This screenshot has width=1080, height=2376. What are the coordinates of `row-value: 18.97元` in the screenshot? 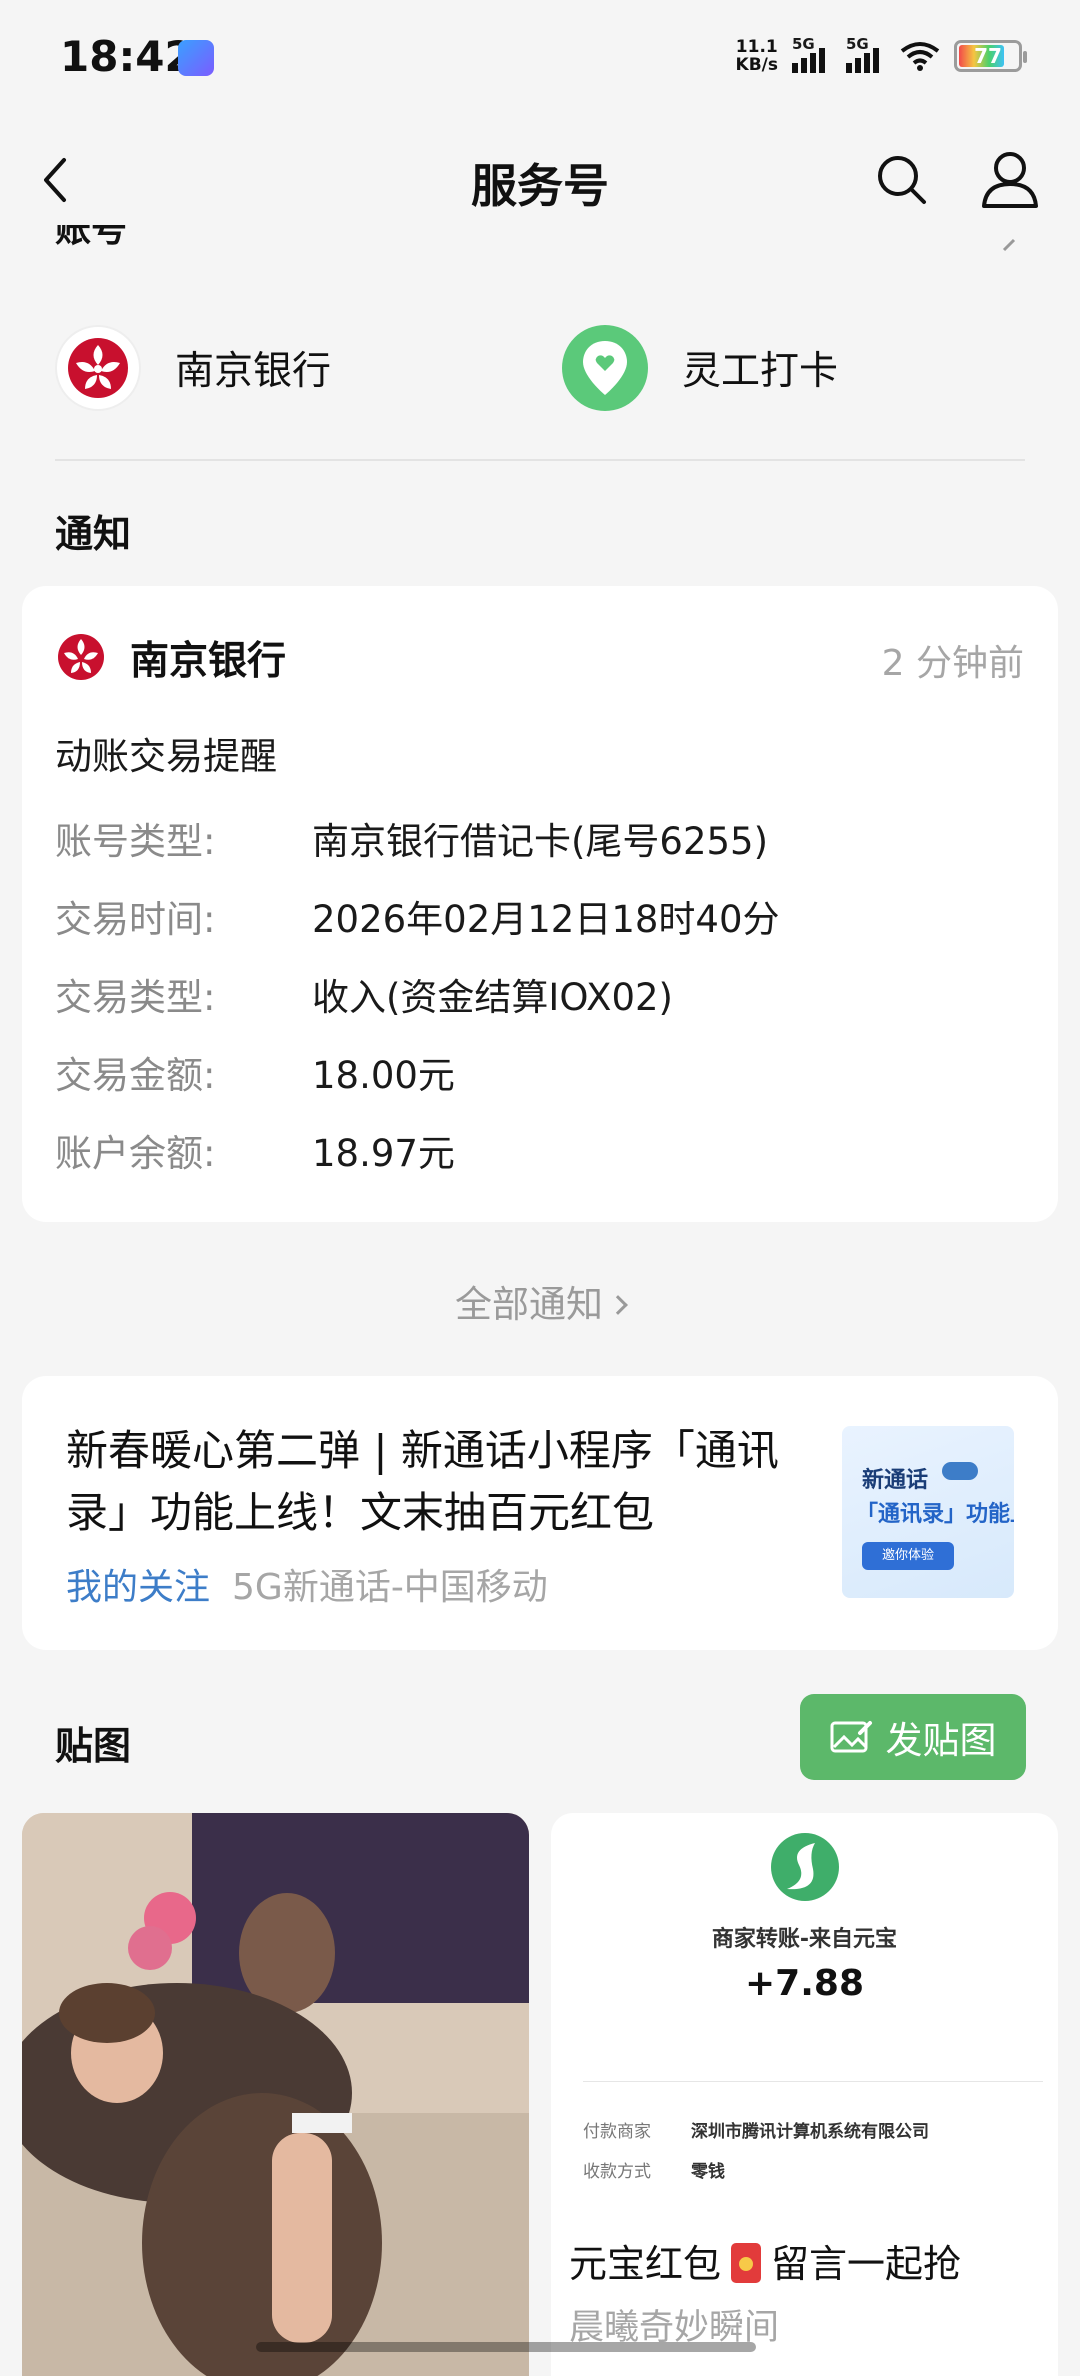 It's located at (383, 1153).